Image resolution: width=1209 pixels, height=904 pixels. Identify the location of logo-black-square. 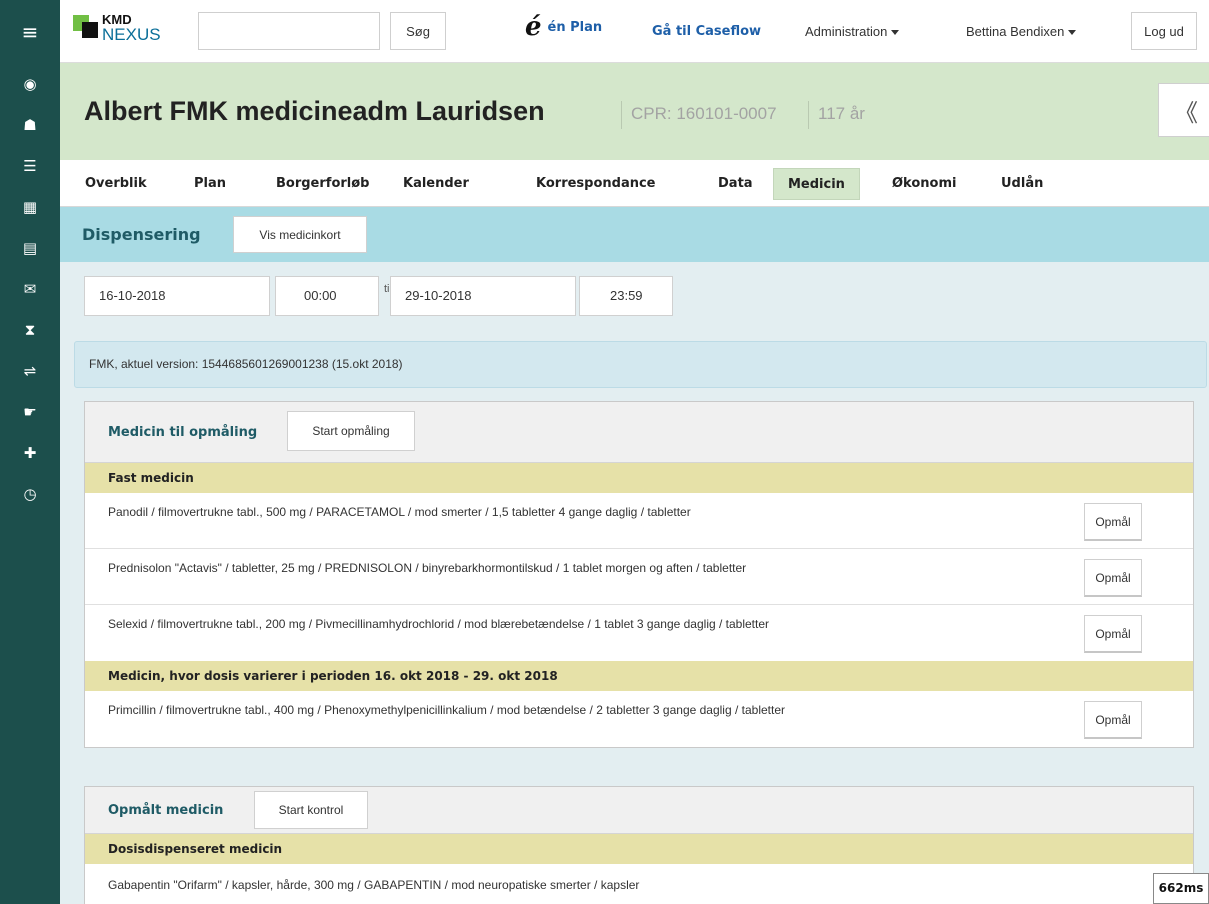
(90, 30).